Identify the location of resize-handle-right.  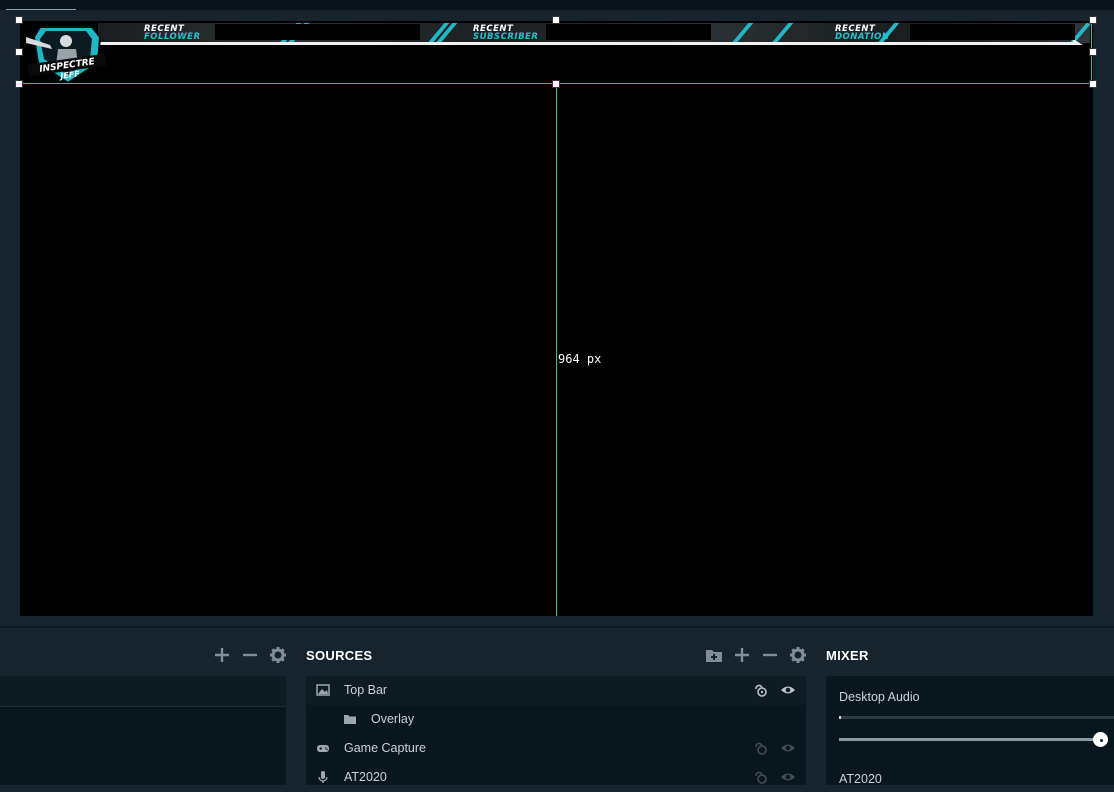
(1093, 52).